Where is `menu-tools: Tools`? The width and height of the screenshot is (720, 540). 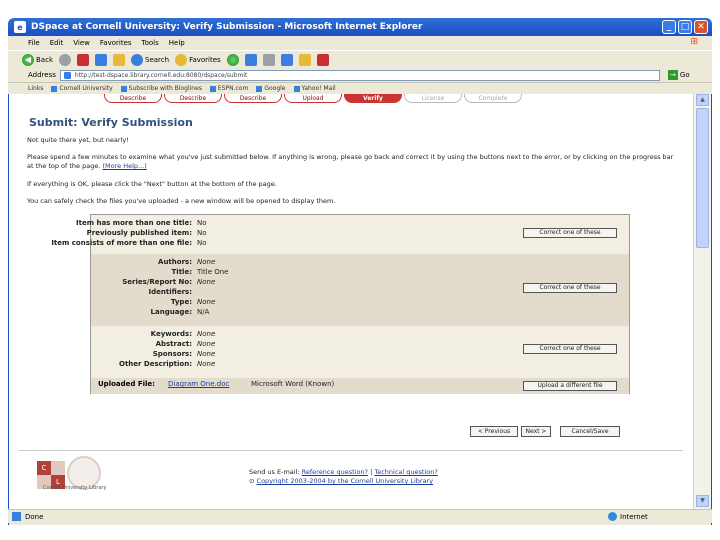 menu-tools: Tools is located at coordinates (150, 43).